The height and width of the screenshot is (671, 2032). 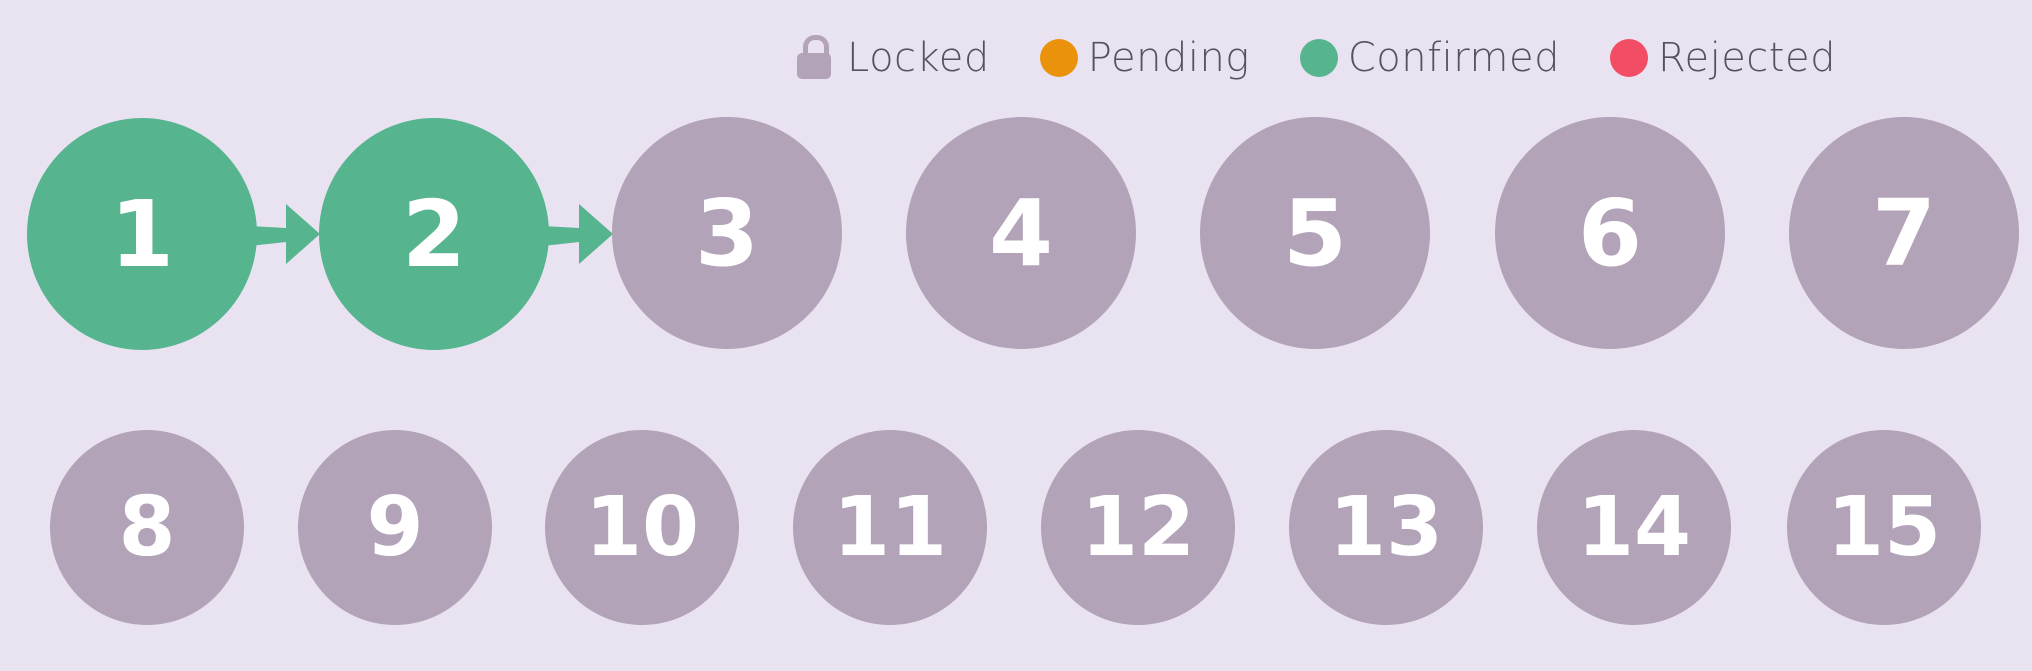 I want to click on step-number: 5, so click(x=1314, y=233).